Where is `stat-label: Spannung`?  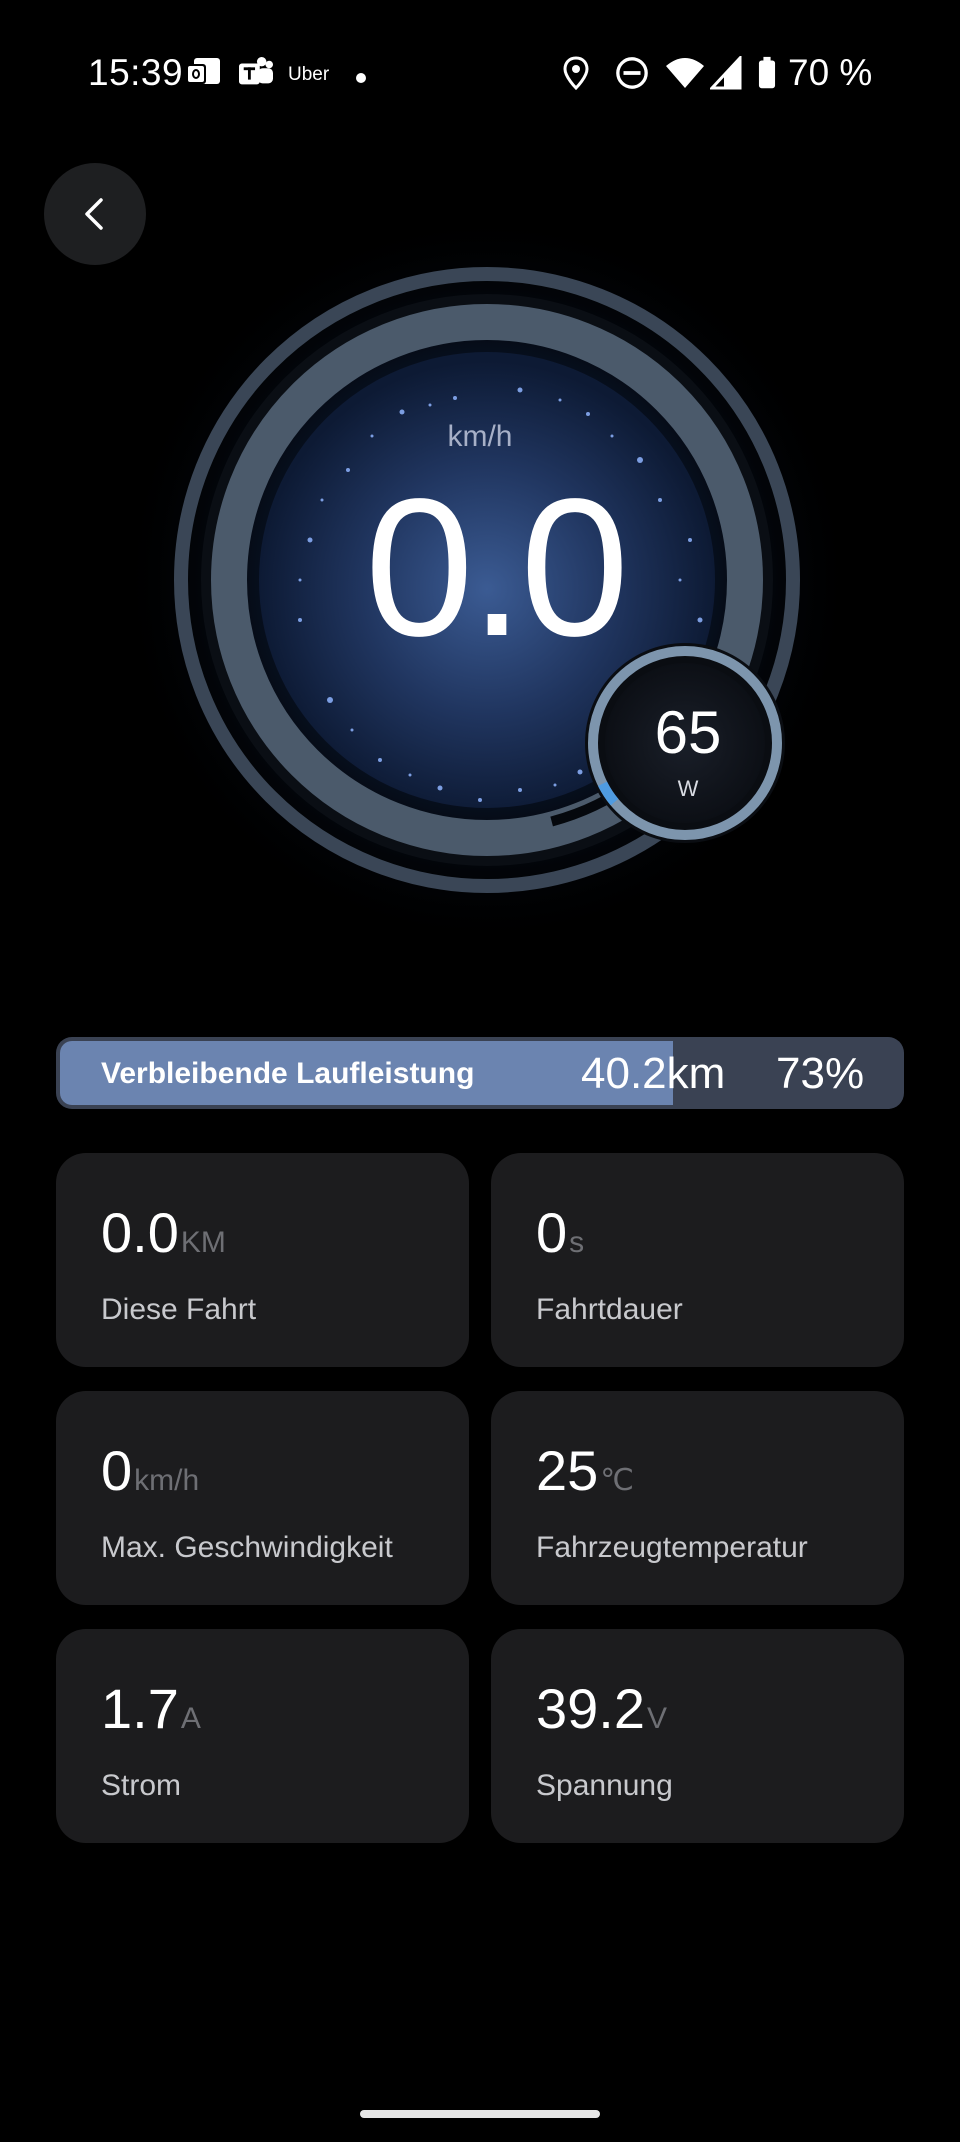
stat-label: Spannung is located at coordinates (604, 1785).